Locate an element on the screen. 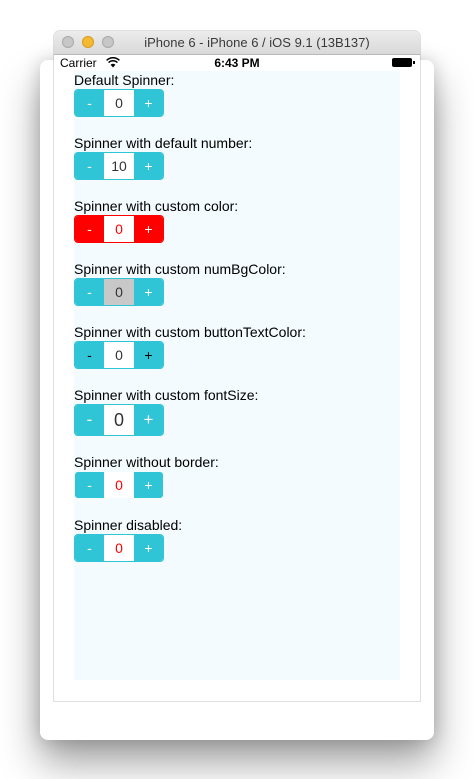 This screenshot has width=474, height=779. default-number-spinner: - 10 + is located at coordinates (119, 166).